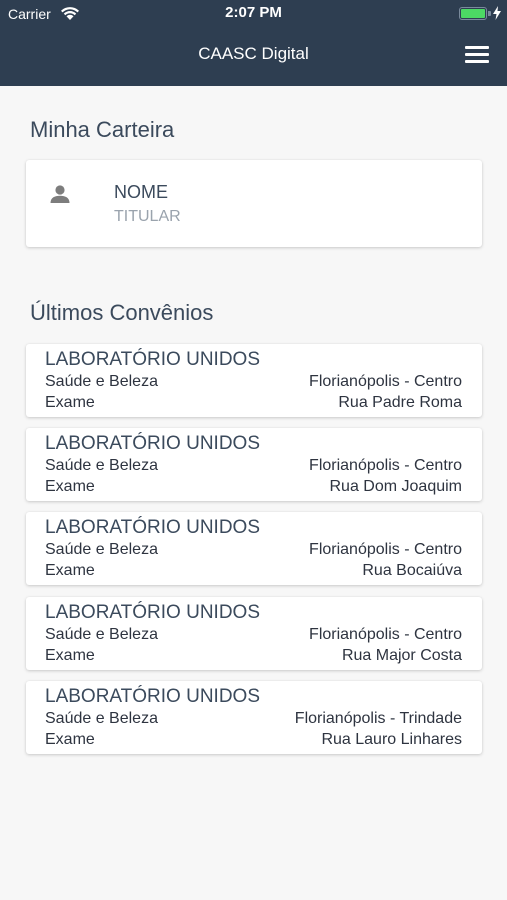  Describe the element at coordinates (396, 486) in the screenshot. I see `convenio-street: Rua Dom Joaquim` at that location.